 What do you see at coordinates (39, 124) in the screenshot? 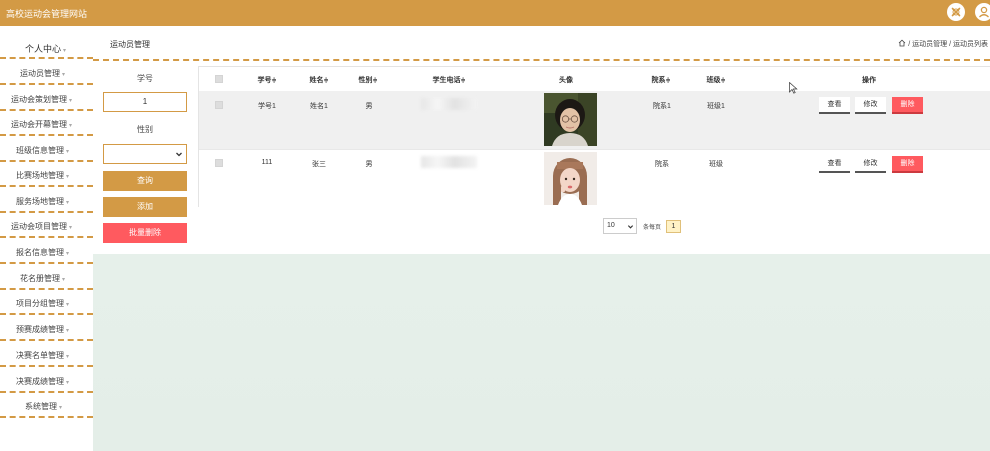
I see `sidebar-item-label: 运动会开幕管理` at bounding box center [39, 124].